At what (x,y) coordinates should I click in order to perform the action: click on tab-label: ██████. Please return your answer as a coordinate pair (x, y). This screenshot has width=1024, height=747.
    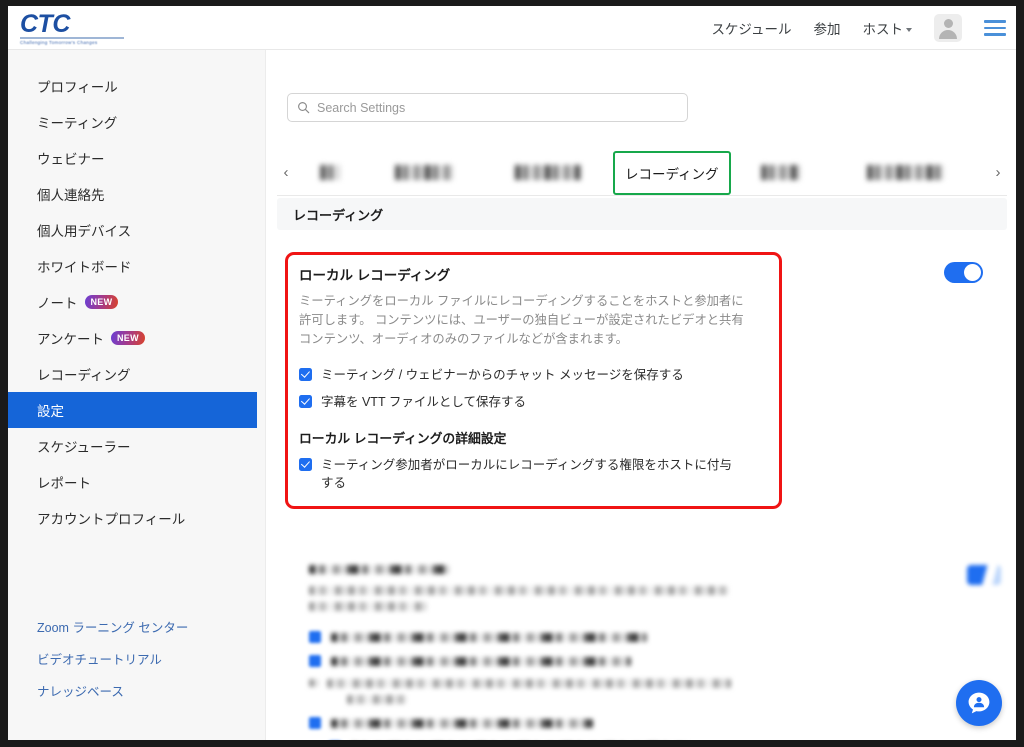
    Looking at the image, I should click on (424, 172).